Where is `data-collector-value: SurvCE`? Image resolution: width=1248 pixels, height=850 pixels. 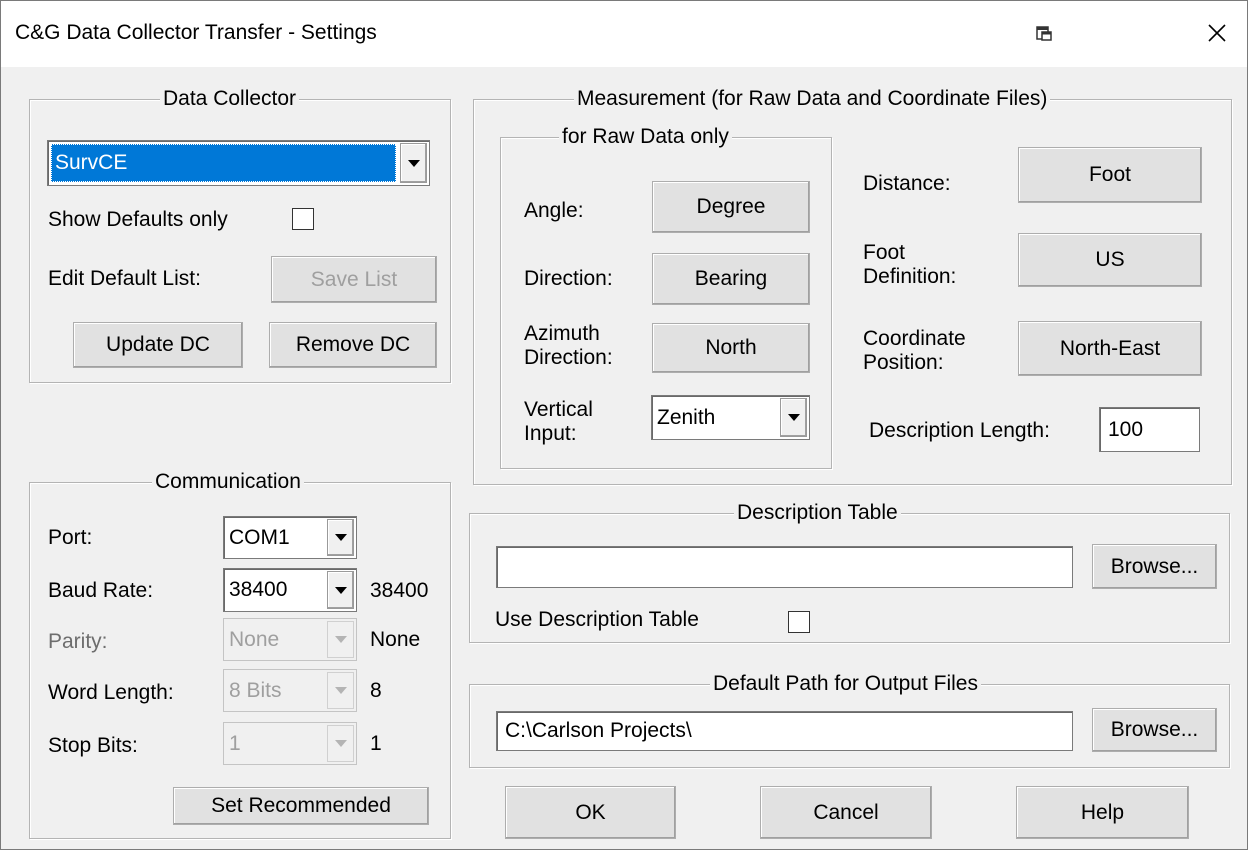 data-collector-value: SurvCE is located at coordinates (223, 163).